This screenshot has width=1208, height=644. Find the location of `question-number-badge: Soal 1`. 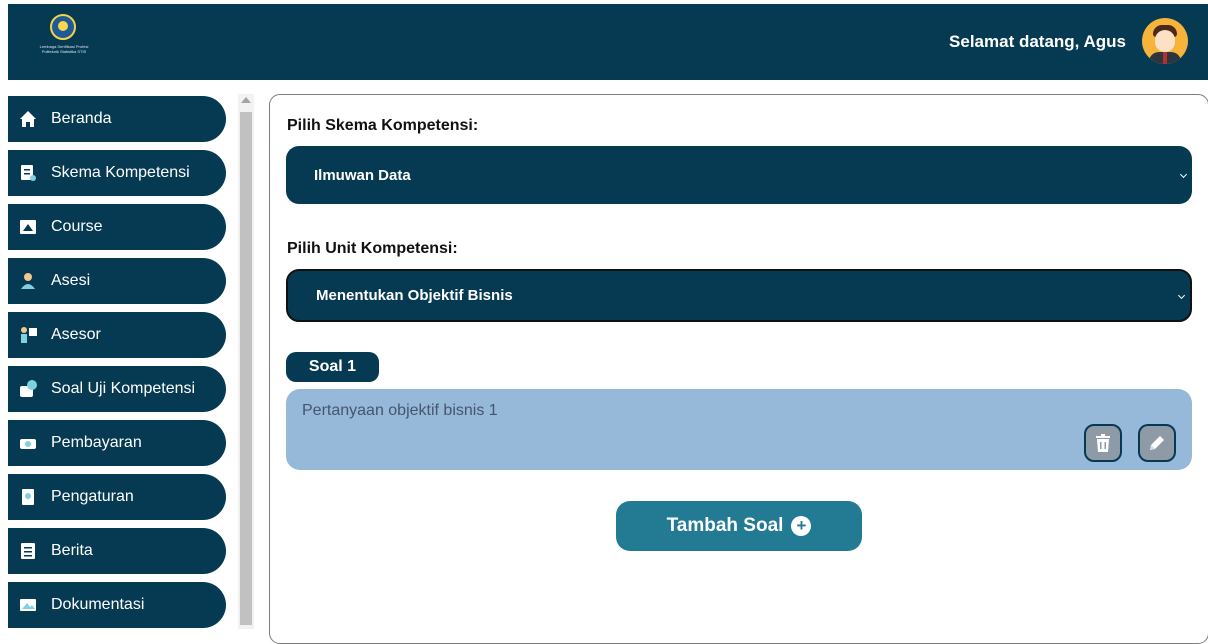

question-number-badge: Soal 1 is located at coordinates (332, 367).